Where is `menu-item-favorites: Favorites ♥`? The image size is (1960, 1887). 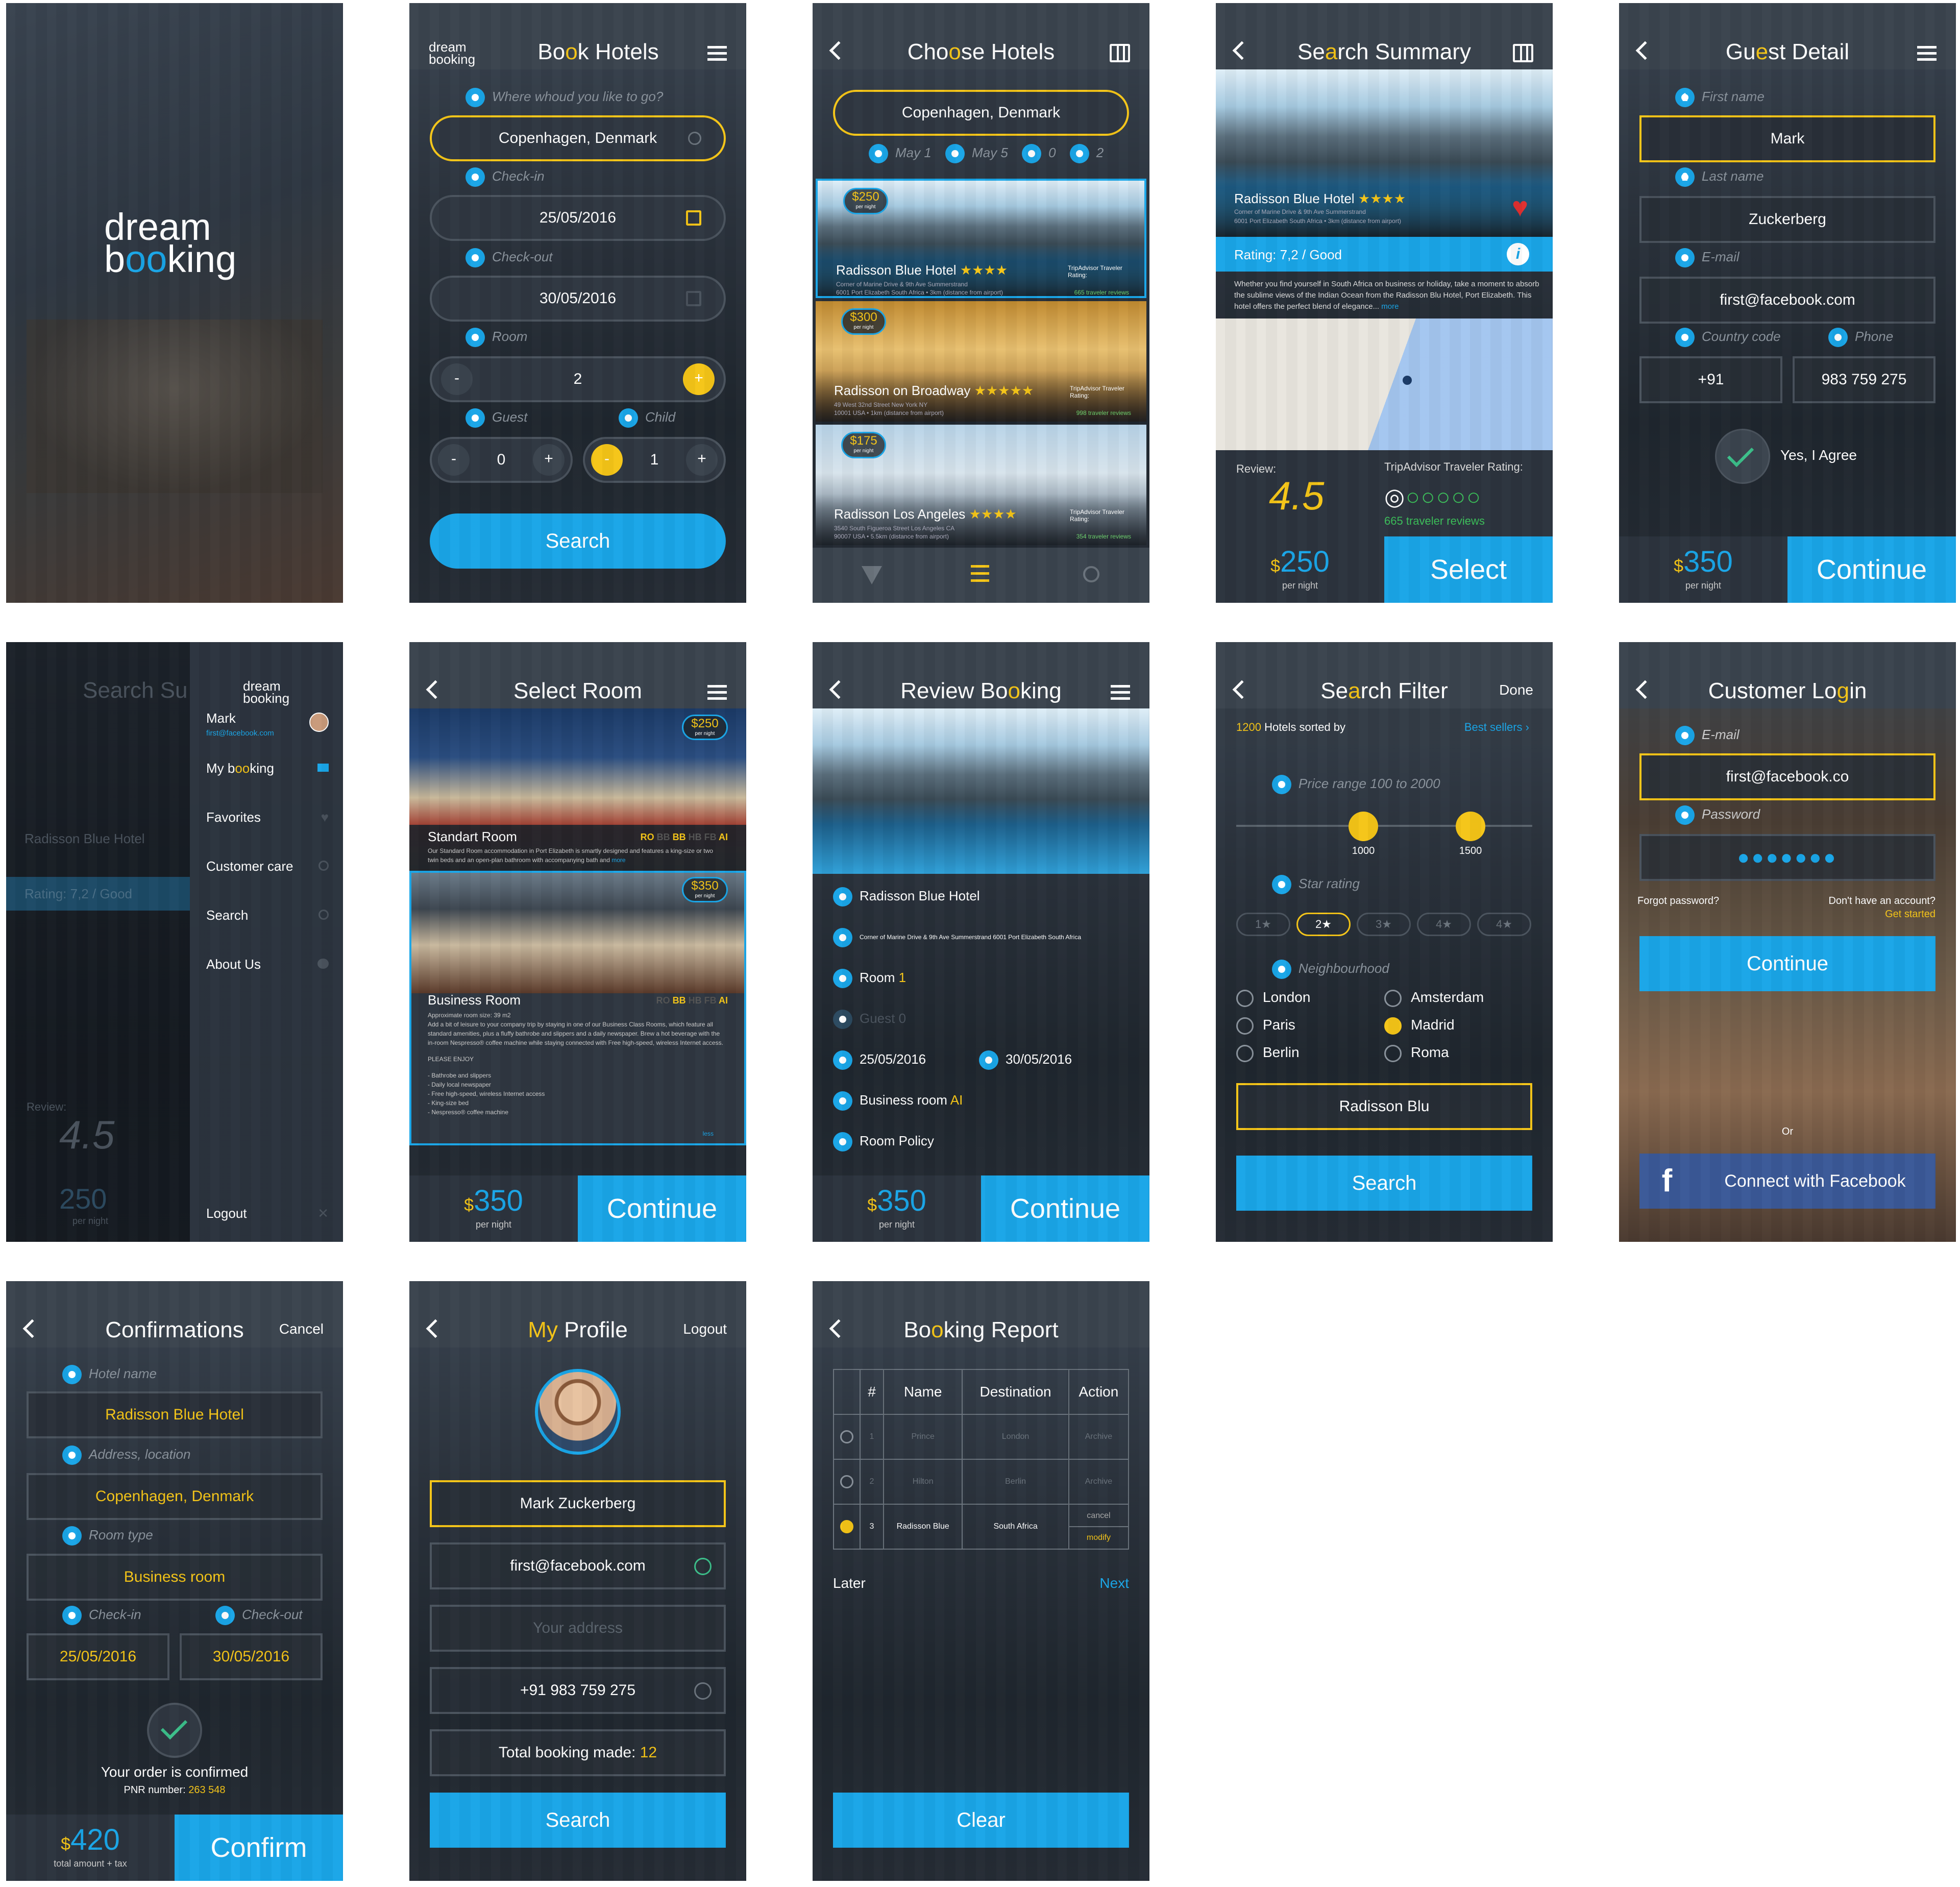
menu-item-favorites: Favorites ♥ is located at coordinates (267, 817).